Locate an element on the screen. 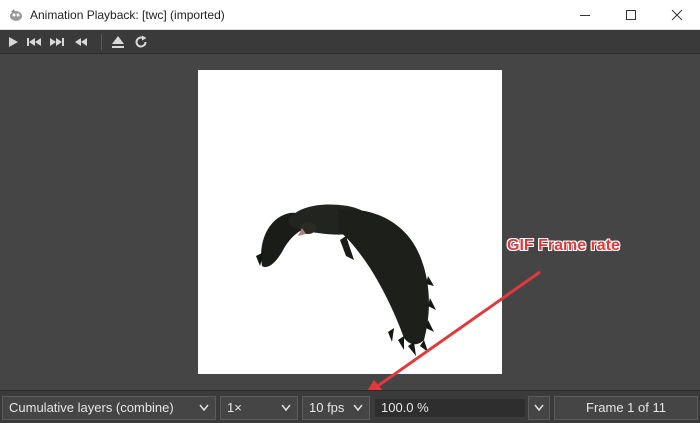  window-title: Animation Playback: [twc] (imported) is located at coordinates (127, 15).